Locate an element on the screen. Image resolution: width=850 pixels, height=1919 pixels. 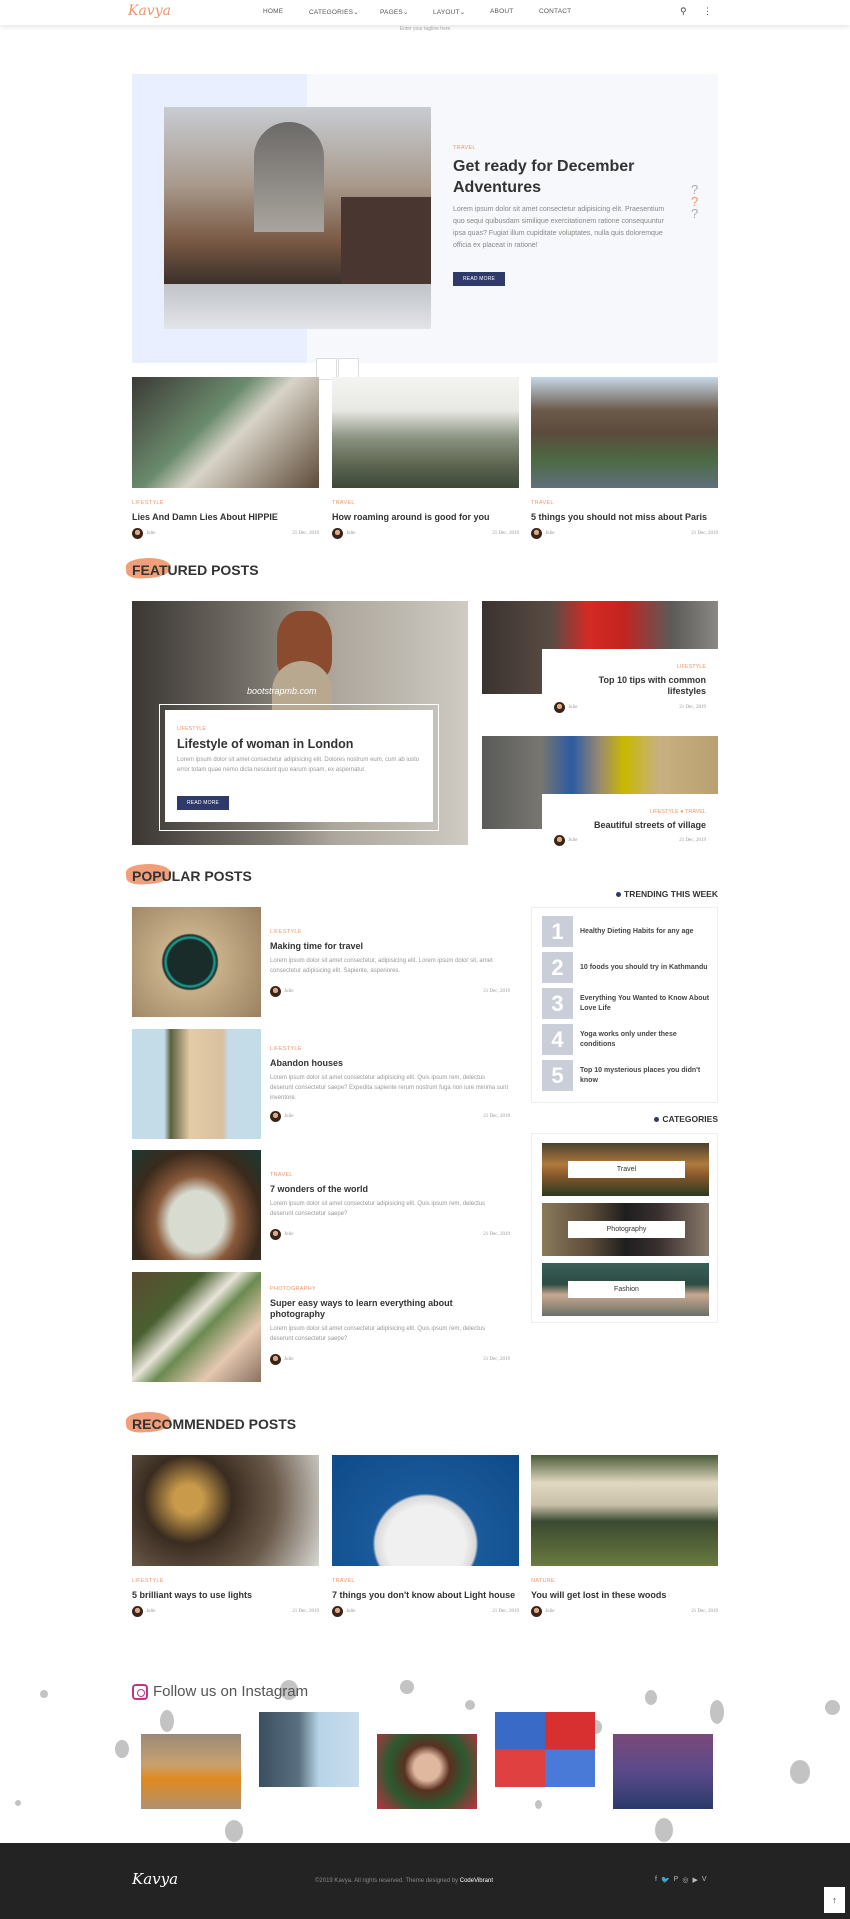
trending-item: 2 10 foods you should try in Kathmandu is located at coordinates (627, 967).